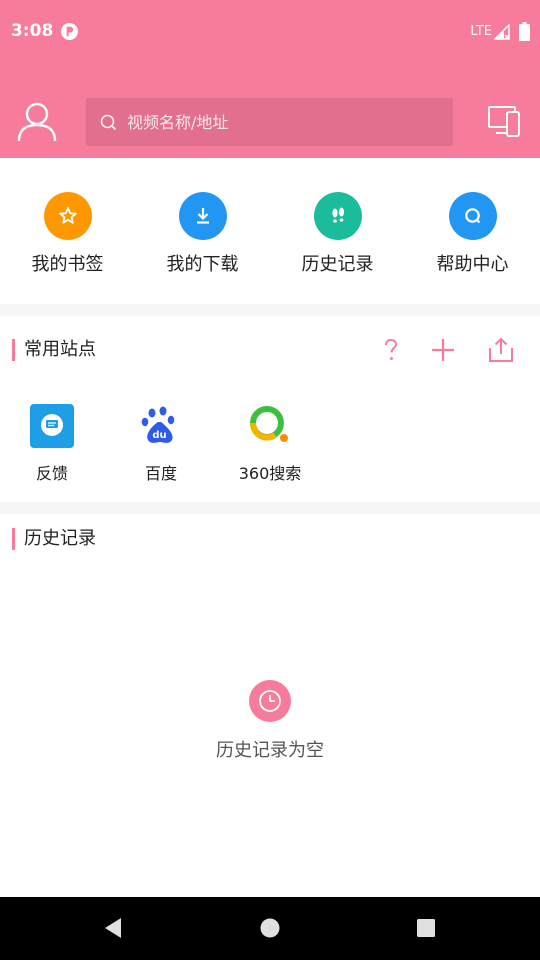 This screenshot has width=540, height=960. Describe the element at coordinates (277, 122) in the screenshot. I see `search-input` at that location.